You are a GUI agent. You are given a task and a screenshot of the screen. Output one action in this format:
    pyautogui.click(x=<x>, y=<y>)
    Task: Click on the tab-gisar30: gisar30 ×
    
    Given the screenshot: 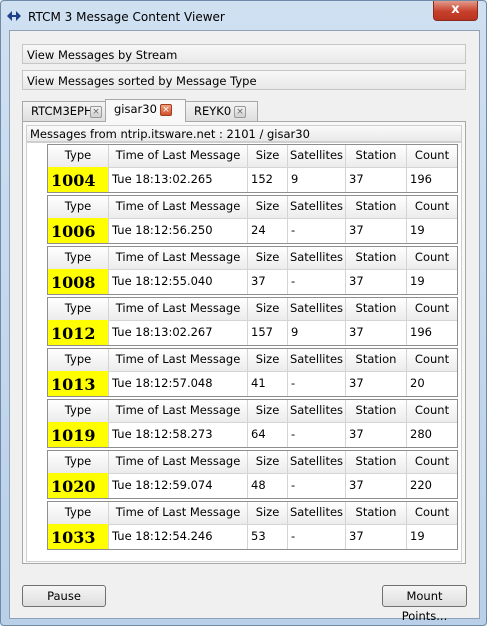 What is the action you would take?
    pyautogui.click(x=145, y=110)
    